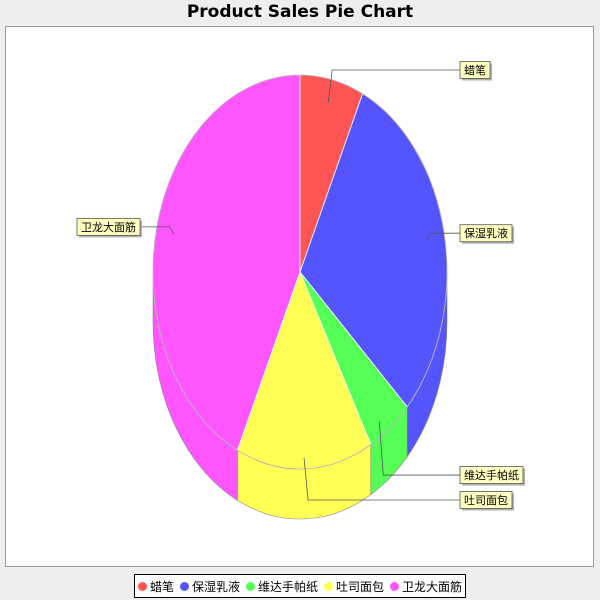 Image resolution: width=600 pixels, height=600 pixels. Describe the element at coordinates (491, 475) in the screenshot. I see `section-label-3: 维达手帕纸` at that location.